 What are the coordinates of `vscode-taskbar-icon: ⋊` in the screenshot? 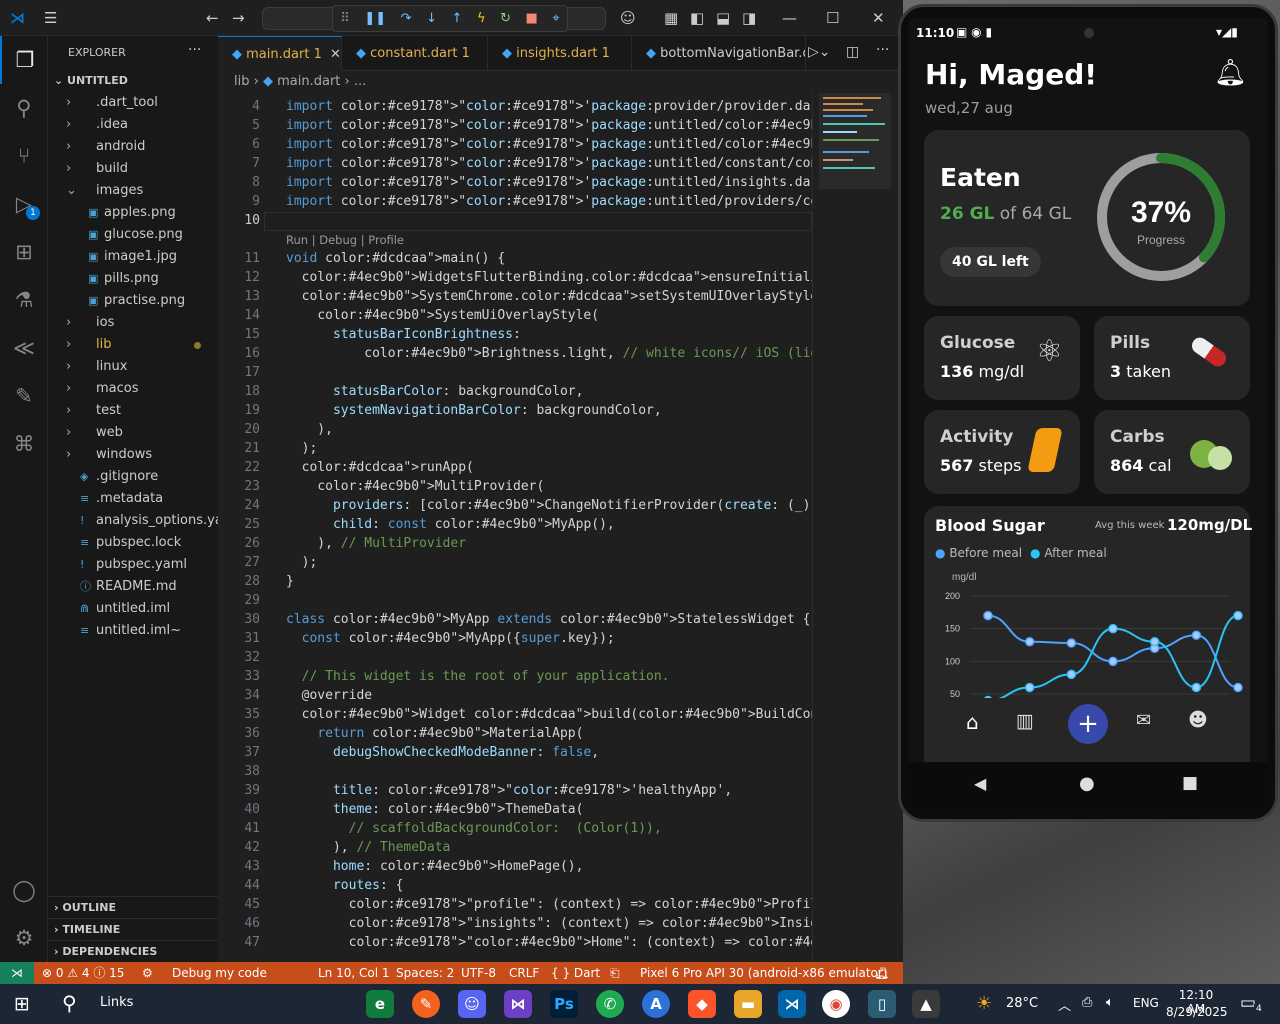 It's located at (792, 1004).